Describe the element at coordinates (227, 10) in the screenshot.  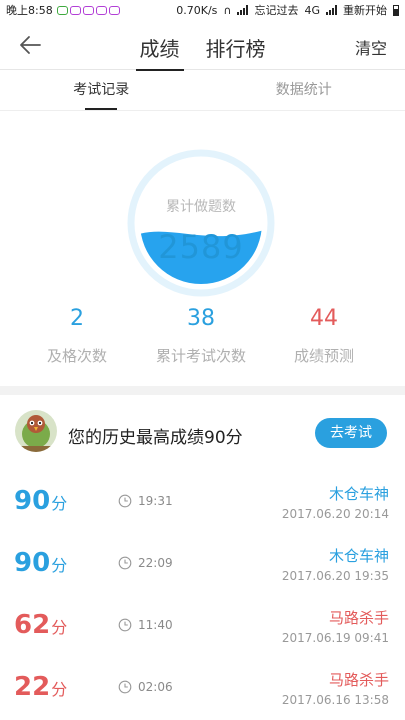
I see `headphone-icon: ∩` at that location.